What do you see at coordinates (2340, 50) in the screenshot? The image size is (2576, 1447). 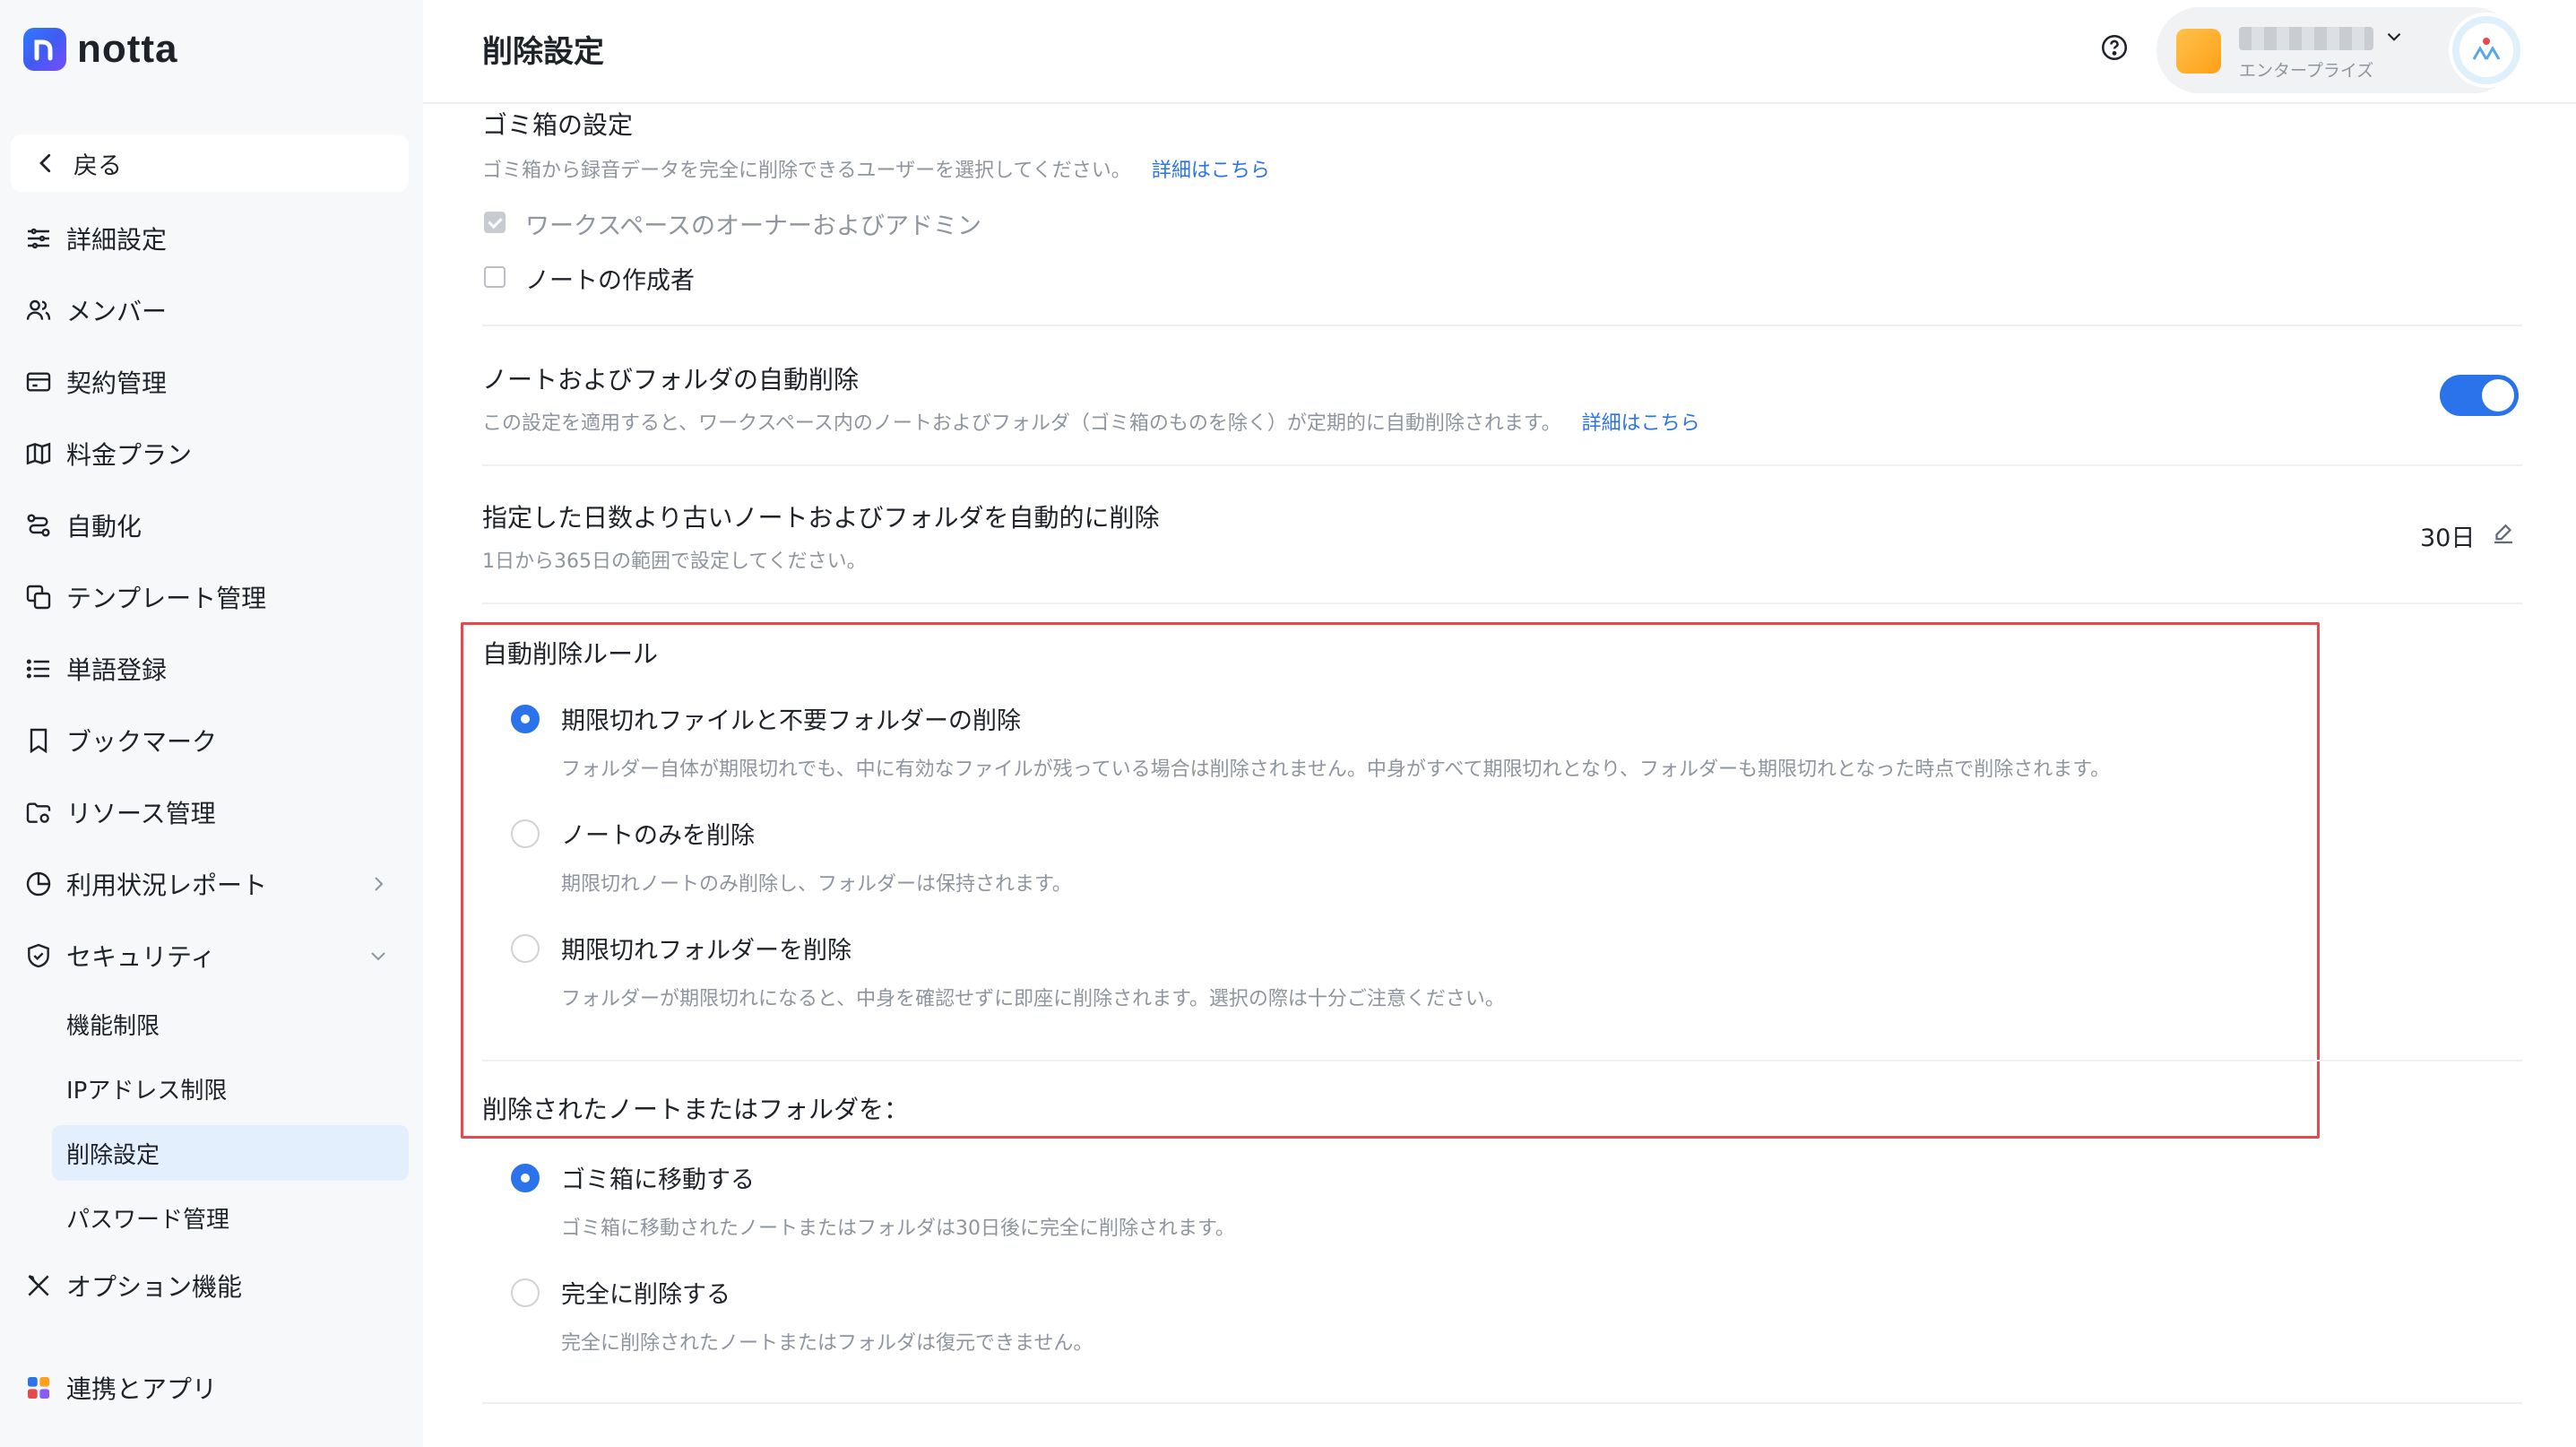 I see `account-switcher: エンタープライズ` at bounding box center [2340, 50].